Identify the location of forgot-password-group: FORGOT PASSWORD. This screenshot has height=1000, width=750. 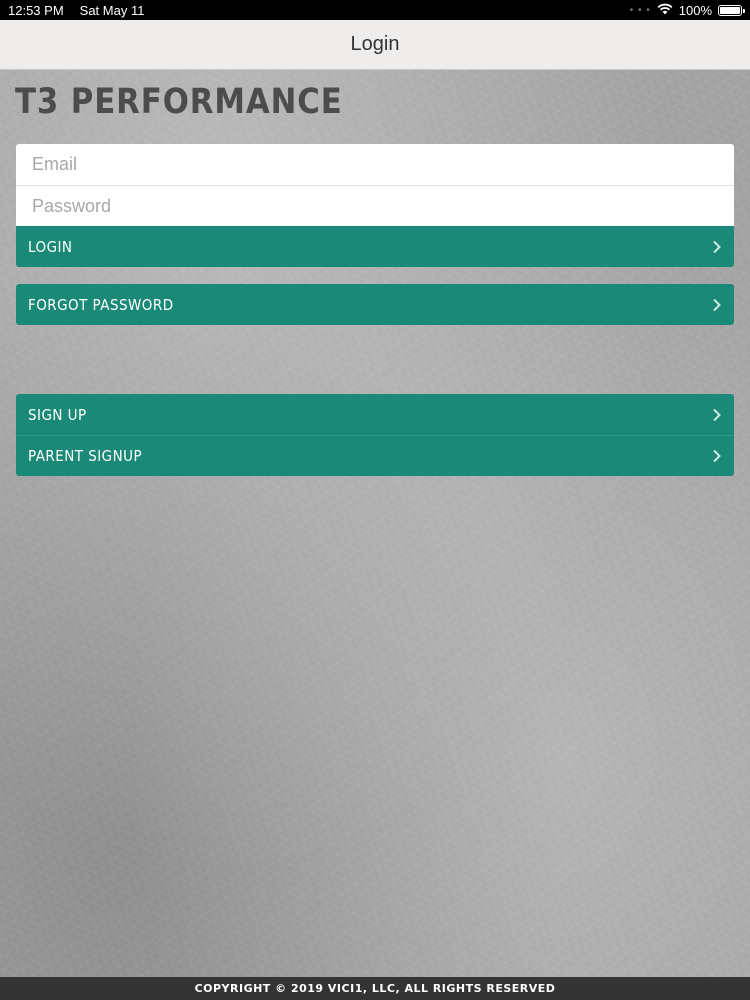
(375, 304).